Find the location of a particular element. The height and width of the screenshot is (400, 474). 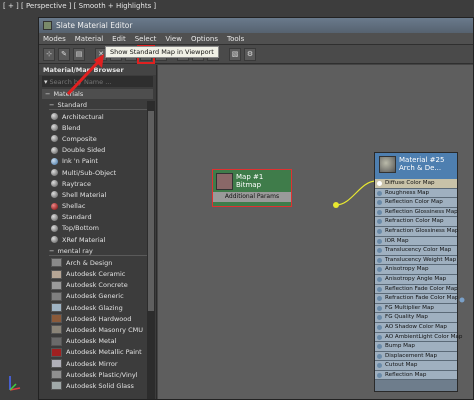

map-slot: AO Shadow Color Map is located at coordinates (416, 327).